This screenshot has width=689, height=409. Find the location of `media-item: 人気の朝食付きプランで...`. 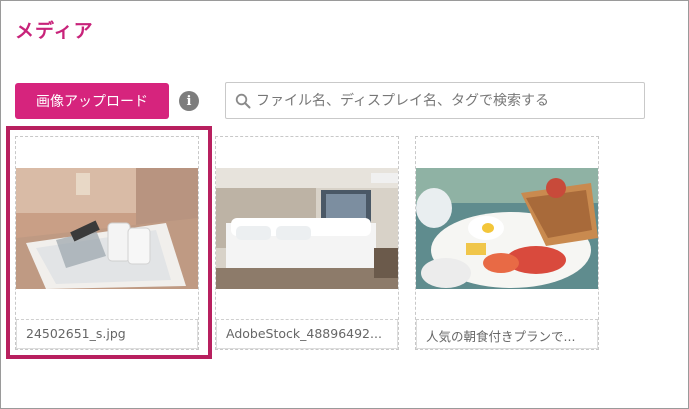

media-item: 人気の朝食付きプランで... is located at coordinates (507, 243).